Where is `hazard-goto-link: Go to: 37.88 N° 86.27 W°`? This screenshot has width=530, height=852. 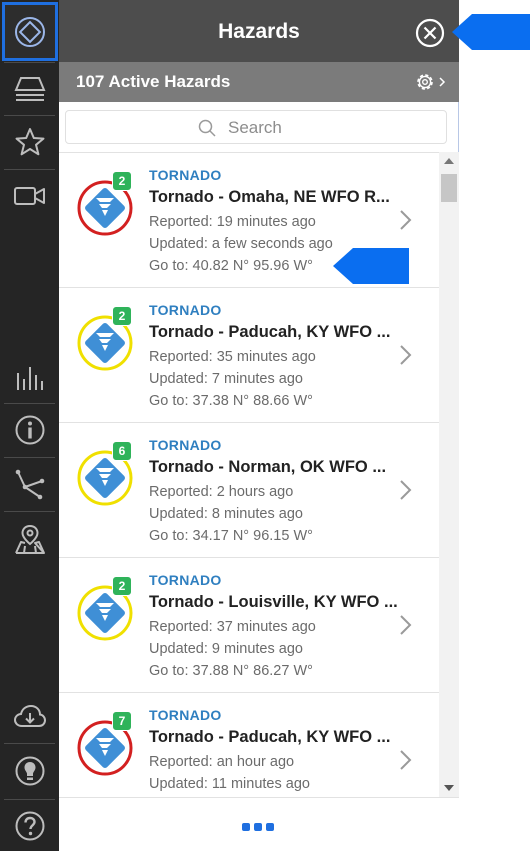 hazard-goto-link: Go to: 37.88 N° 86.27 W° is located at coordinates (231, 671).